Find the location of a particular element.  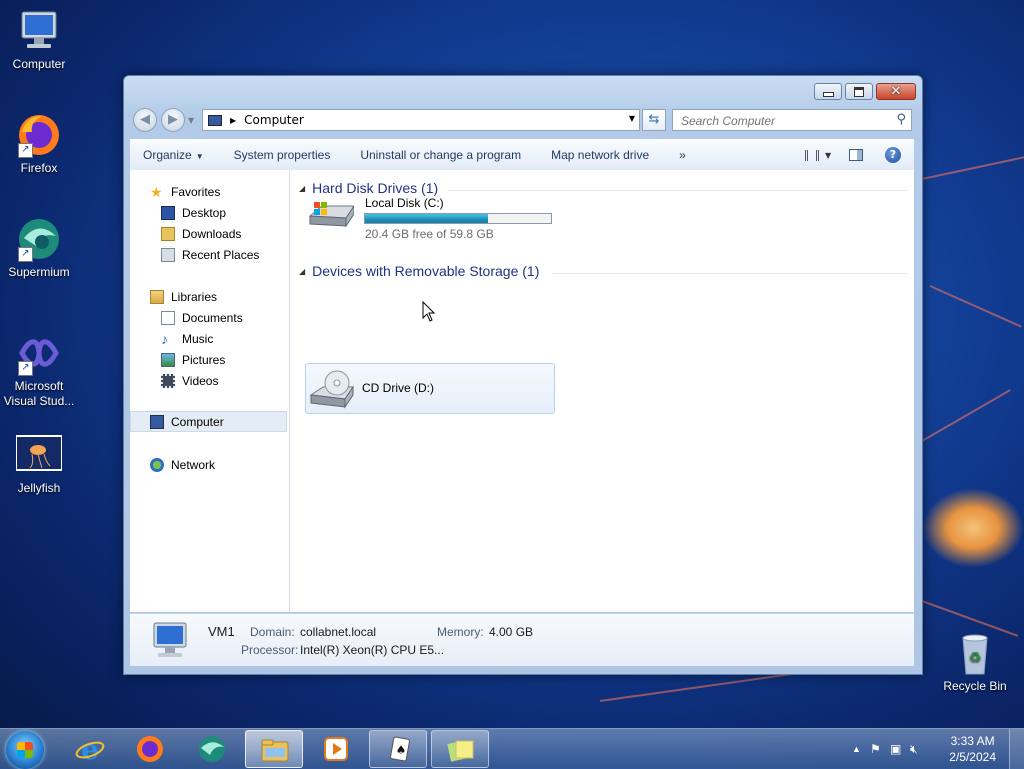

nav-item-libraries: Libraries is located at coordinates (218, 296).